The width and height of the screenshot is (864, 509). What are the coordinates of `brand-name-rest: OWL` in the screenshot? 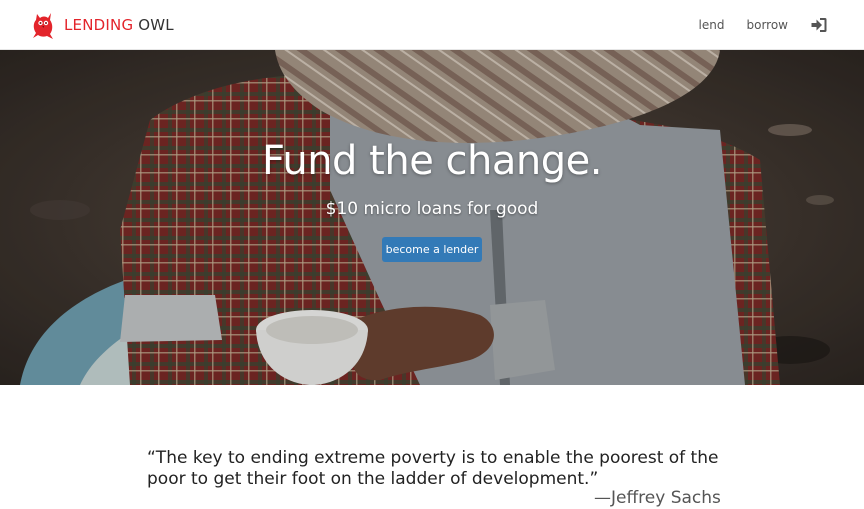 It's located at (153, 25).